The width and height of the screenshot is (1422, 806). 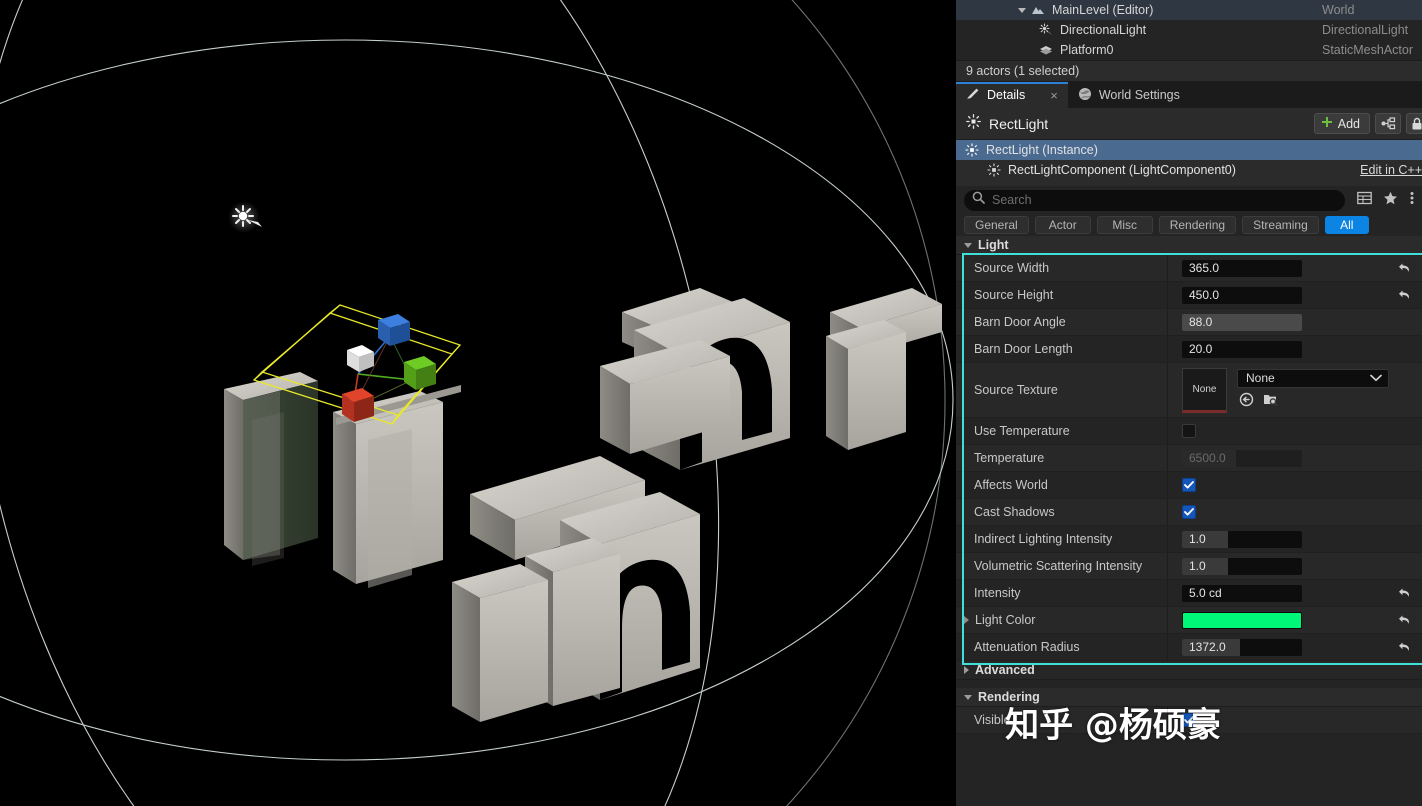 I want to click on property-value: 365.0, so click(x=1204, y=268).